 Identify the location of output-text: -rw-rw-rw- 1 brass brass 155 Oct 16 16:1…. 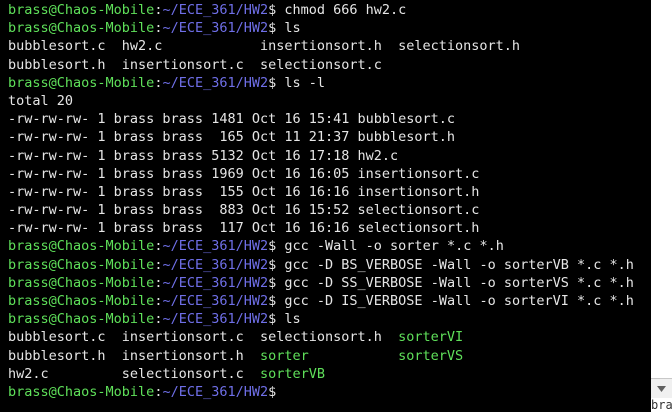
(244, 191).